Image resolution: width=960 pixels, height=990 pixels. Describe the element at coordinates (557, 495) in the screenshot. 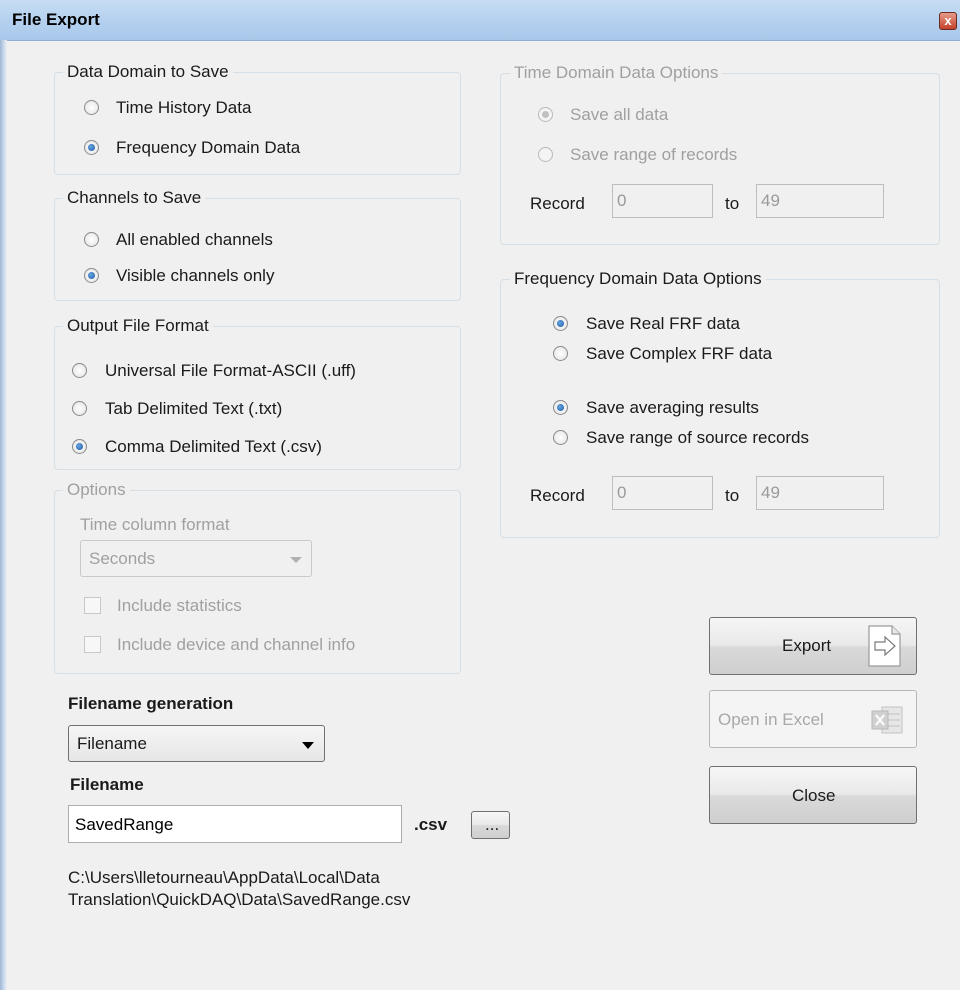

I see `freq-record-label: Record` at that location.